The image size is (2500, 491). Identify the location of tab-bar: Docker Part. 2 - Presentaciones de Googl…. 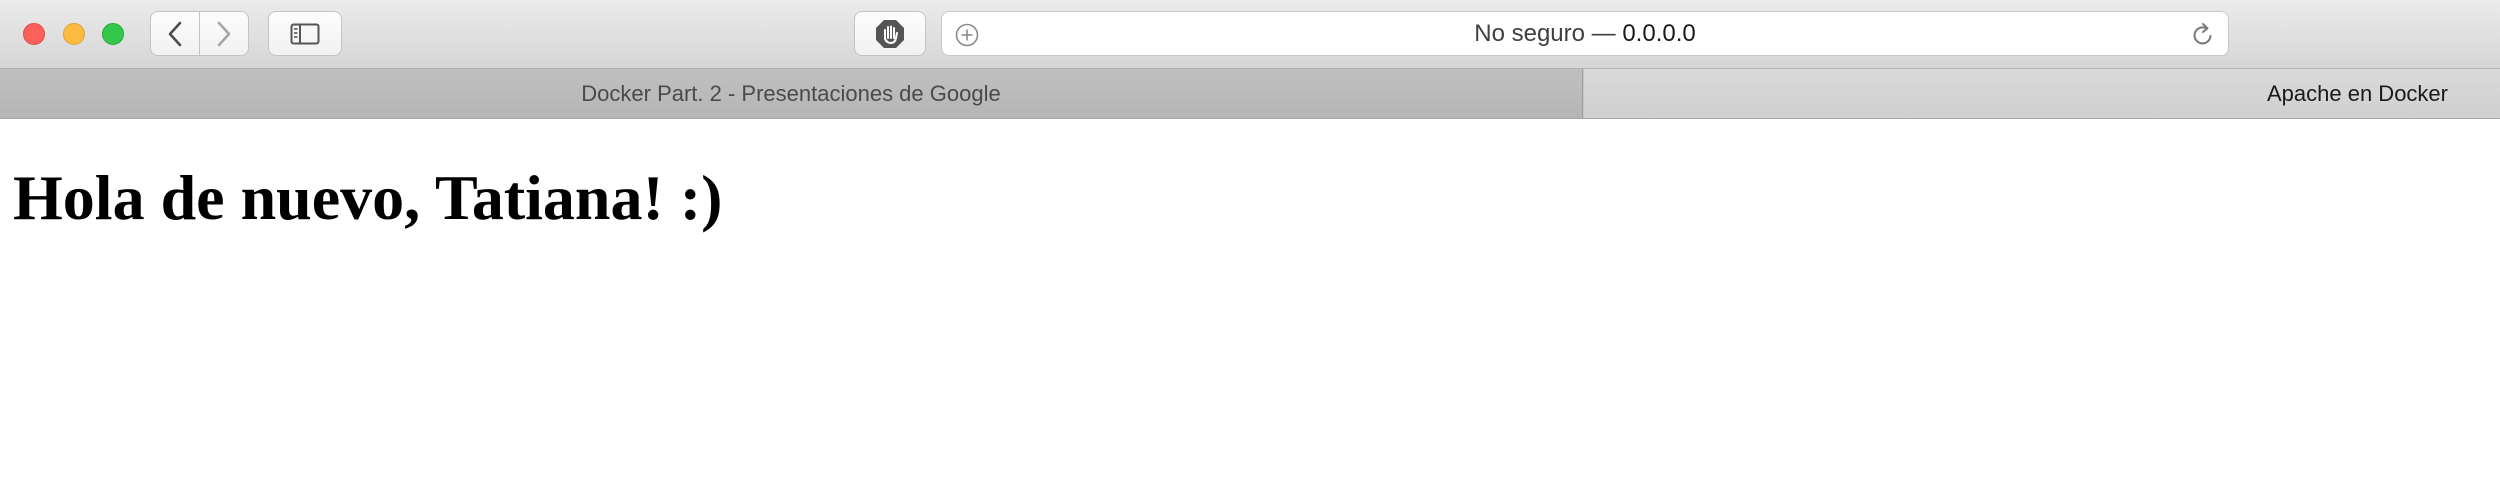
(1250, 94).